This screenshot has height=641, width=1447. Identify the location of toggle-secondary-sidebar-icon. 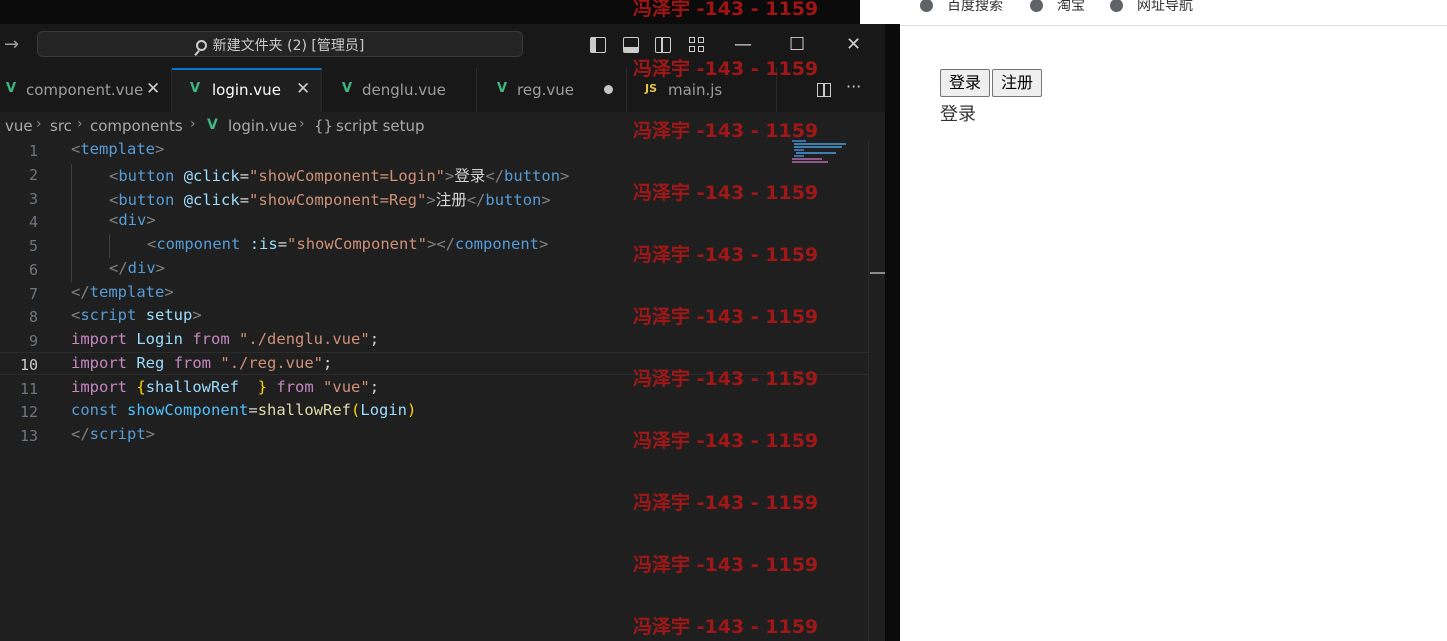
(663, 45).